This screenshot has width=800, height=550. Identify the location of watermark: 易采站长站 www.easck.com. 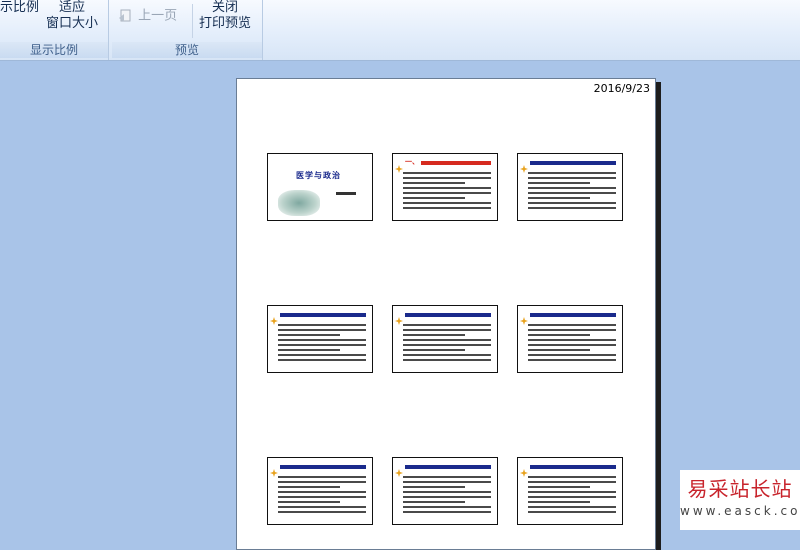
(740, 500).